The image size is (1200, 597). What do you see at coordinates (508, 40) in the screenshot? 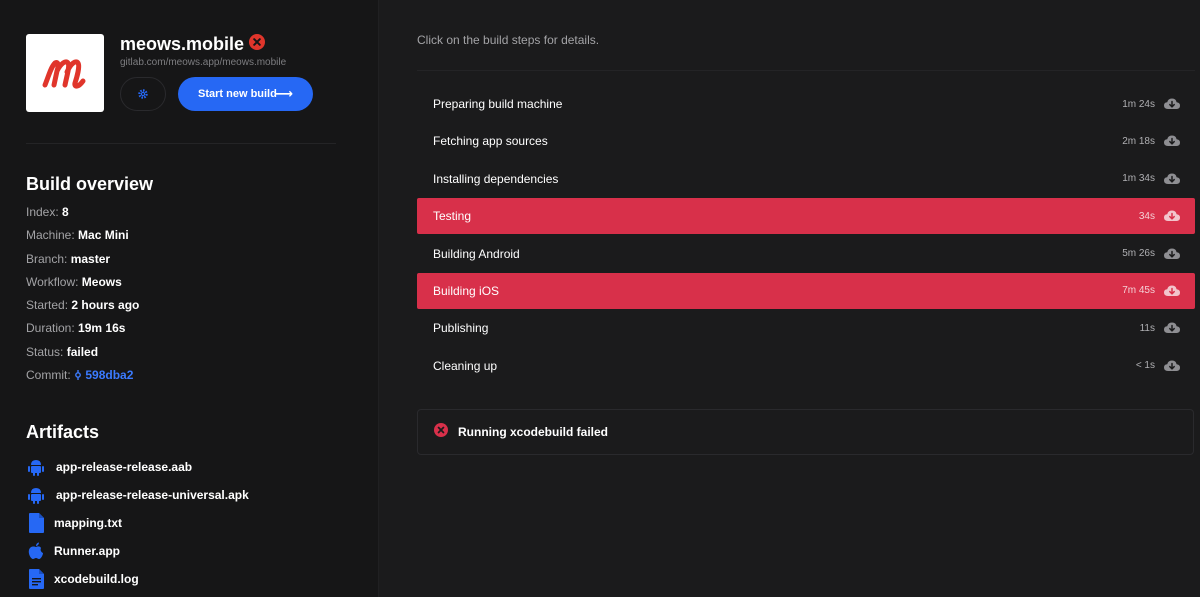
I see `build-steps-hint: Click on the build steps for details.` at bounding box center [508, 40].